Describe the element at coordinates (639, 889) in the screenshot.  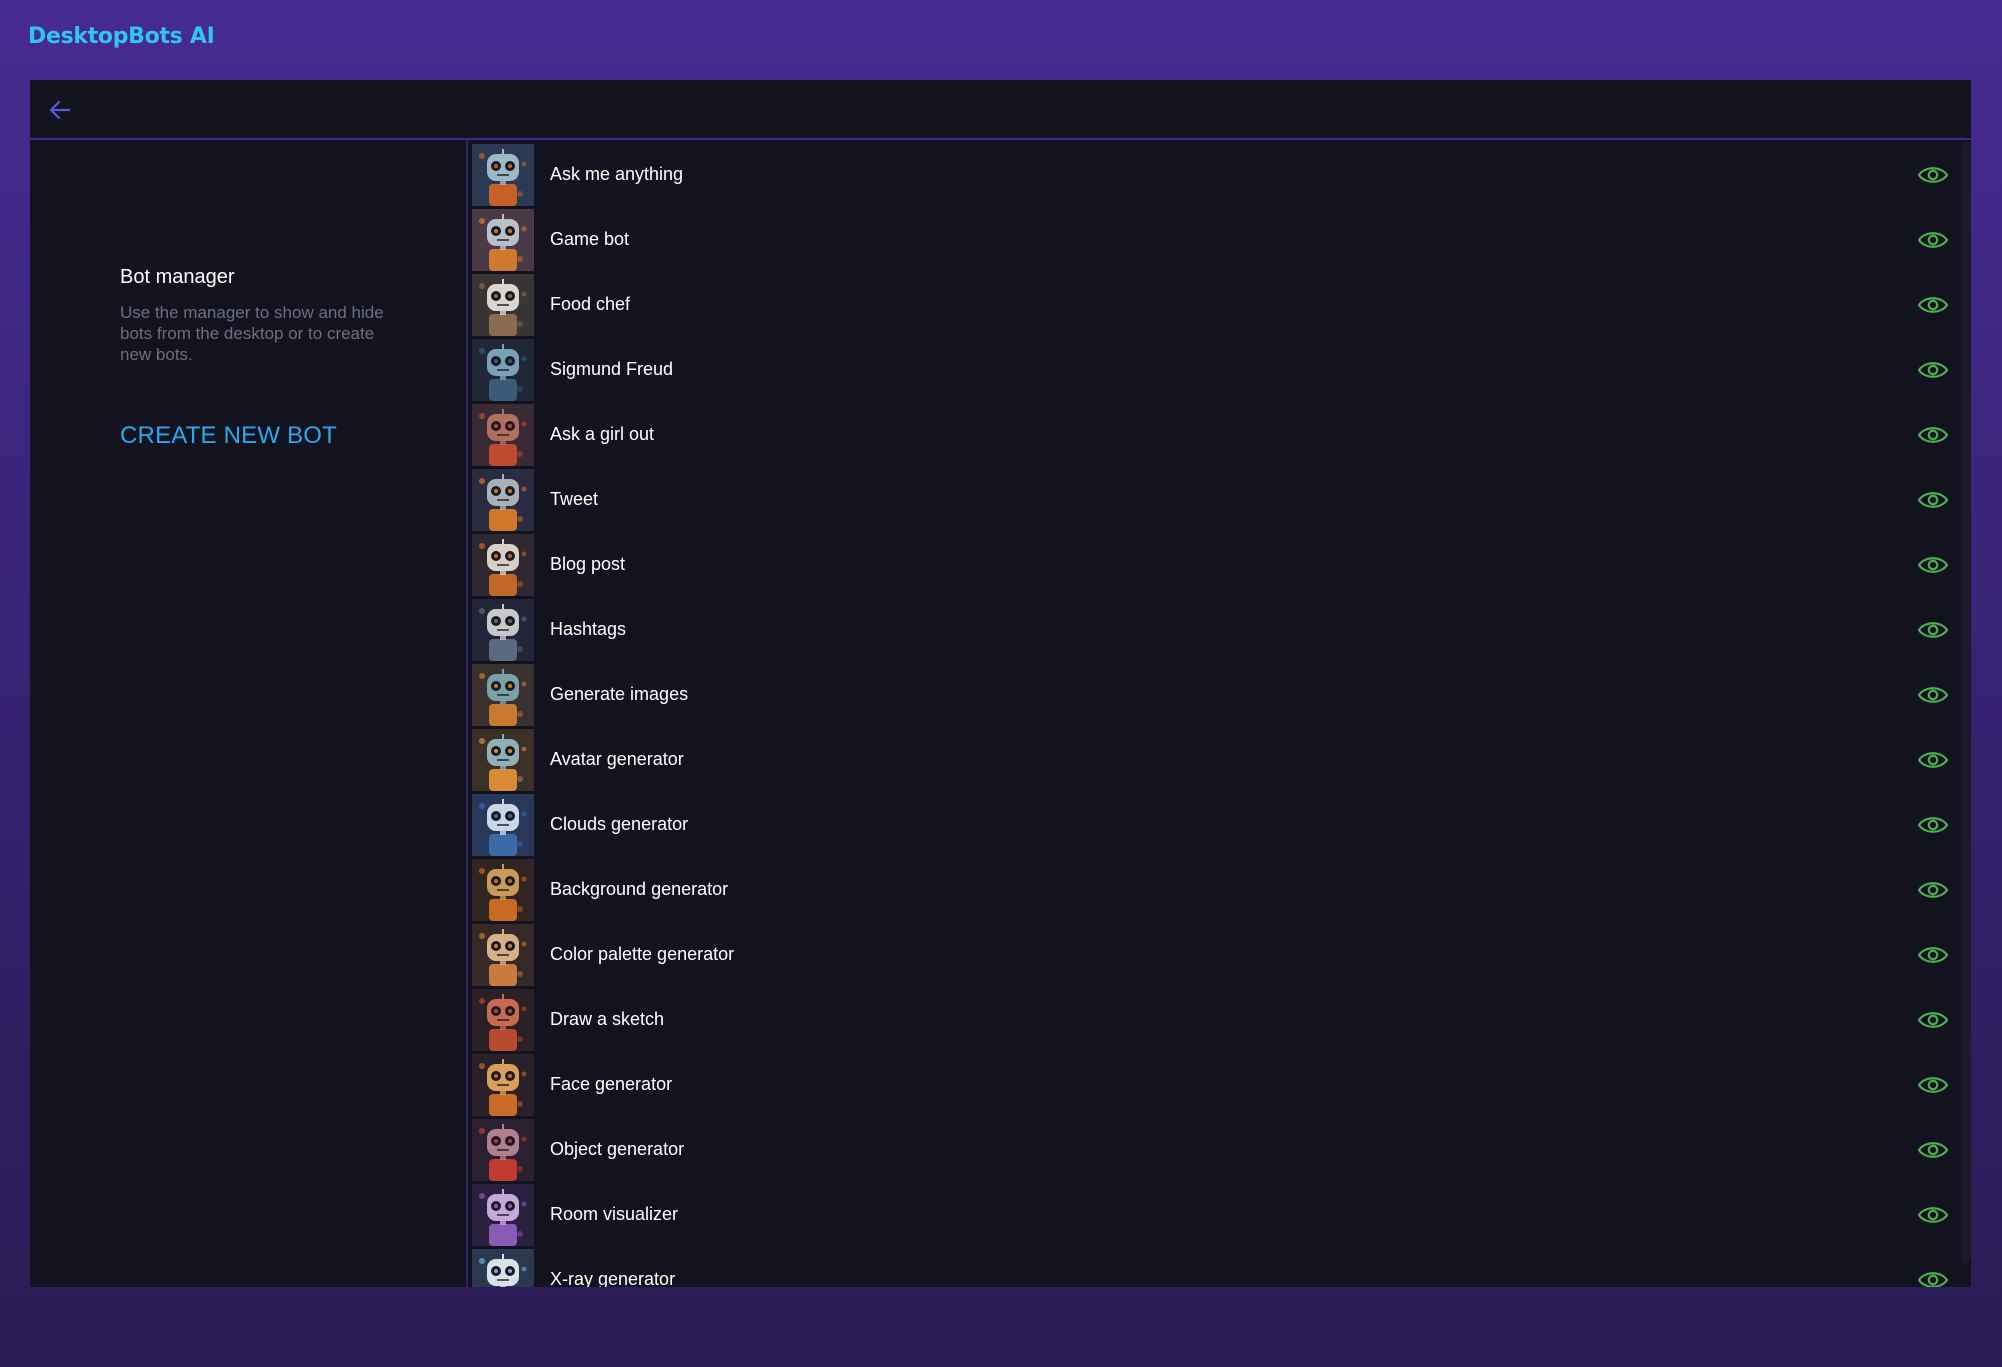
I see `bot-name: Background generator` at that location.